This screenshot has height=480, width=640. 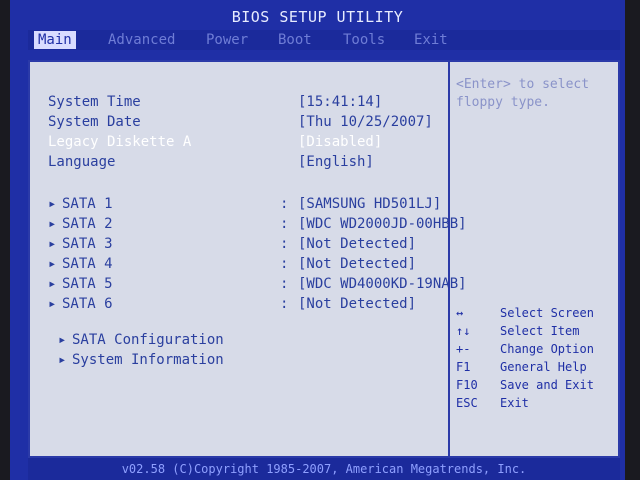 I want to click on plus-minus-icon: +-, so click(x=463, y=349).